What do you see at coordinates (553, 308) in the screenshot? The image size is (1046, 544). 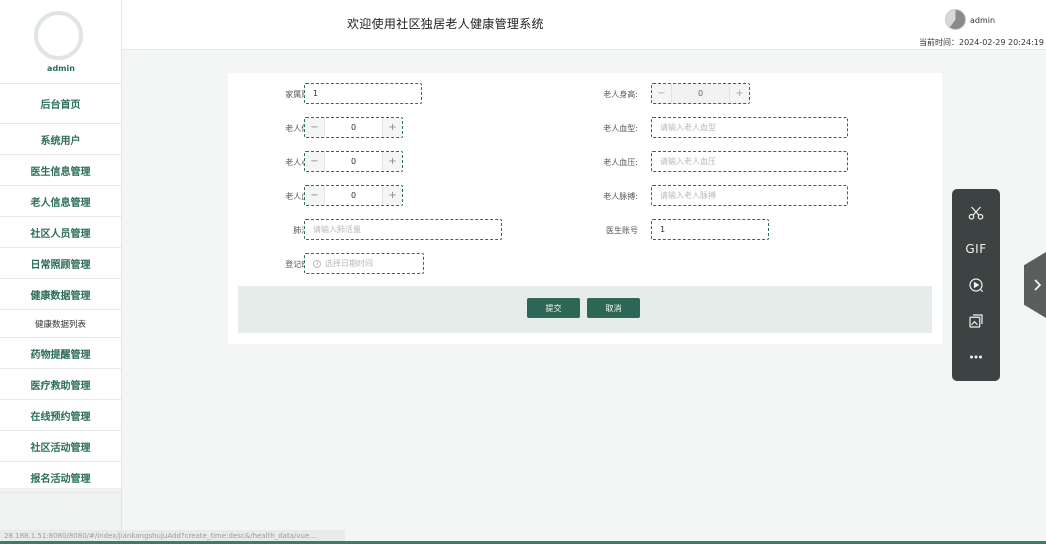 I see `submit-button: 提交` at bounding box center [553, 308].